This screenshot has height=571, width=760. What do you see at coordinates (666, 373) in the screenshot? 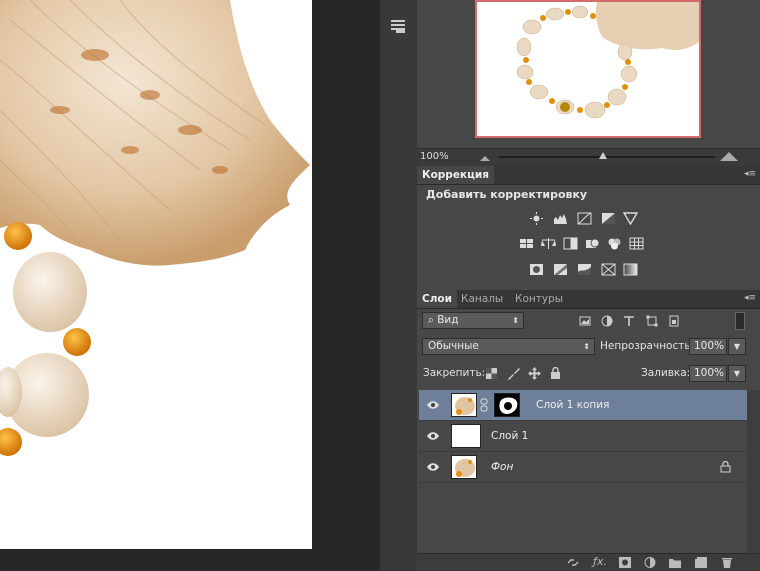
I see `fill-label: Заливка:` at bounding box center [666, 373].